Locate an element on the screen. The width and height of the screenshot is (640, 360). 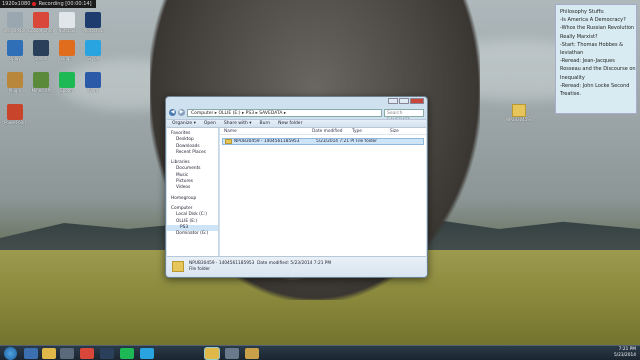
chrome-icon is located at coordinates (87, 353).